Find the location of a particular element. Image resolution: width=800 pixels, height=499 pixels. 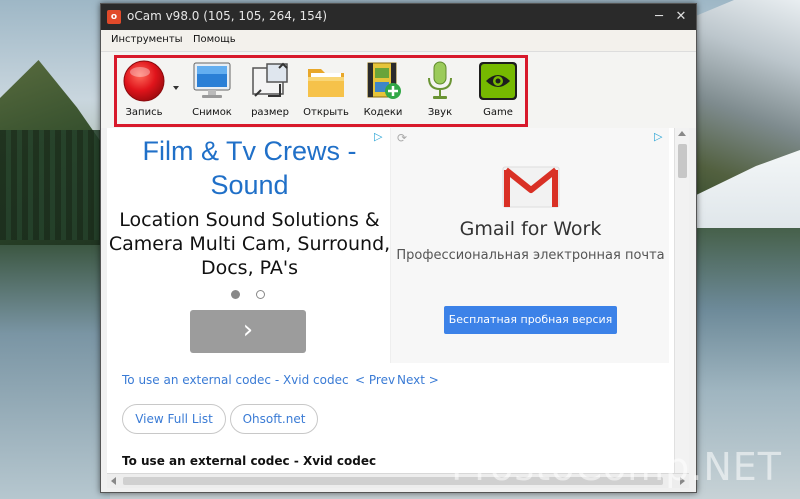

watermark: ProstoComp.NET is located at coordinates (616, 467).